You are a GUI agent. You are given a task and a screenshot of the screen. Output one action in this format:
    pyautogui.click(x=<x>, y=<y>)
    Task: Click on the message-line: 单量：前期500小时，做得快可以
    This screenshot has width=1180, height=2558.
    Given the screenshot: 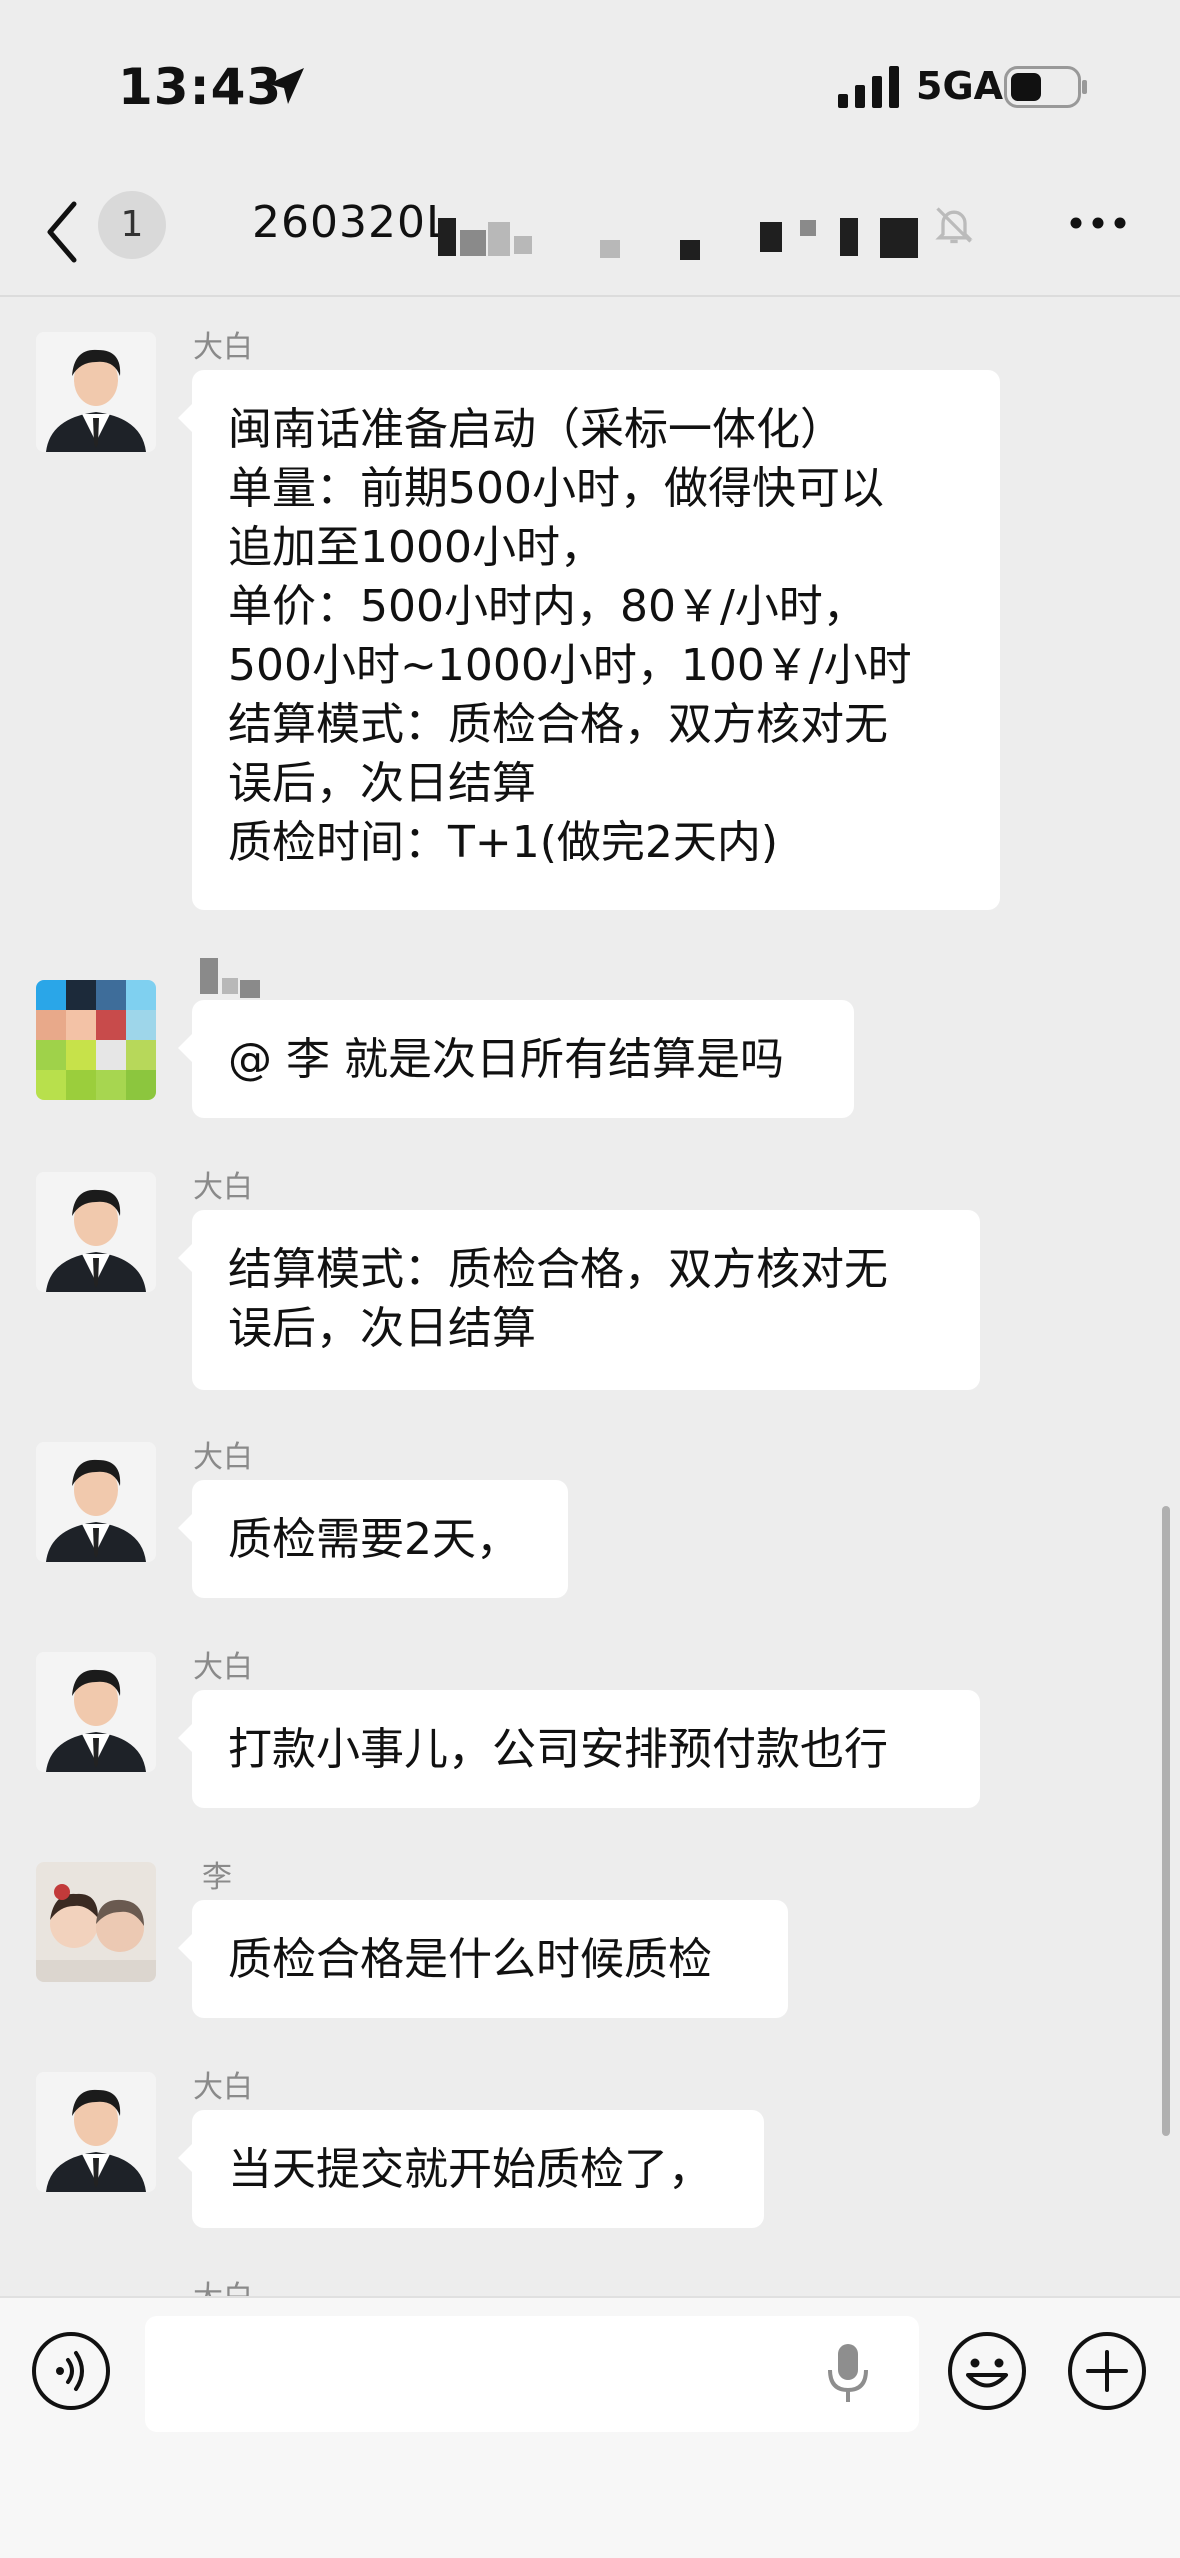 What is the action you would take?
    pyautogui.click(x=556, y=488)
    